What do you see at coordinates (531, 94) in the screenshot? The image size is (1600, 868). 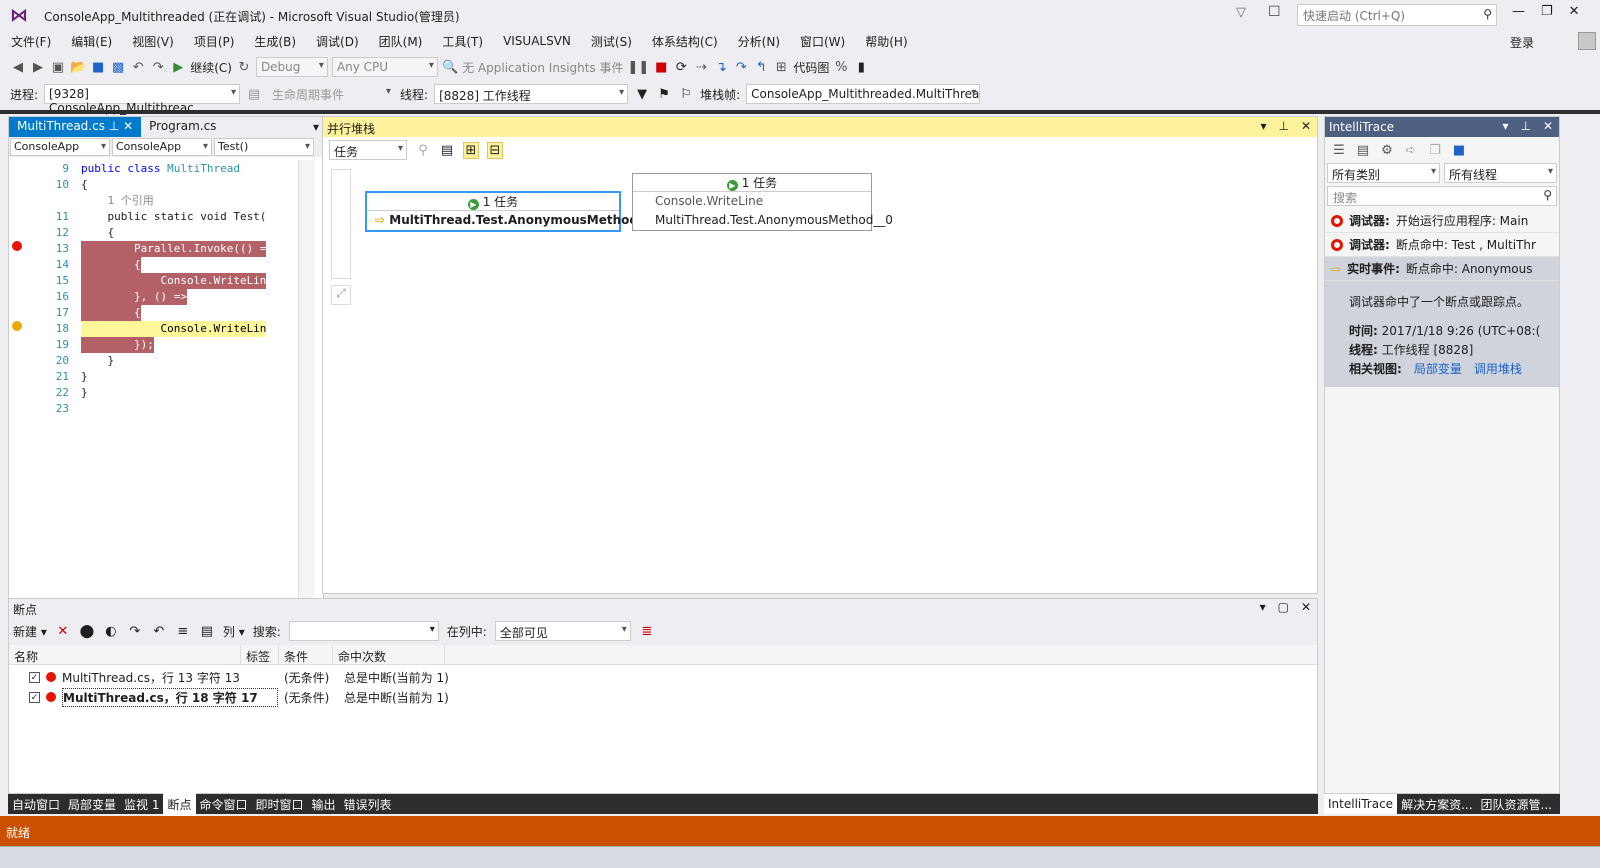 I see `thread-dropdown: [8828] 工作线程` at bounding box center [531, 94].